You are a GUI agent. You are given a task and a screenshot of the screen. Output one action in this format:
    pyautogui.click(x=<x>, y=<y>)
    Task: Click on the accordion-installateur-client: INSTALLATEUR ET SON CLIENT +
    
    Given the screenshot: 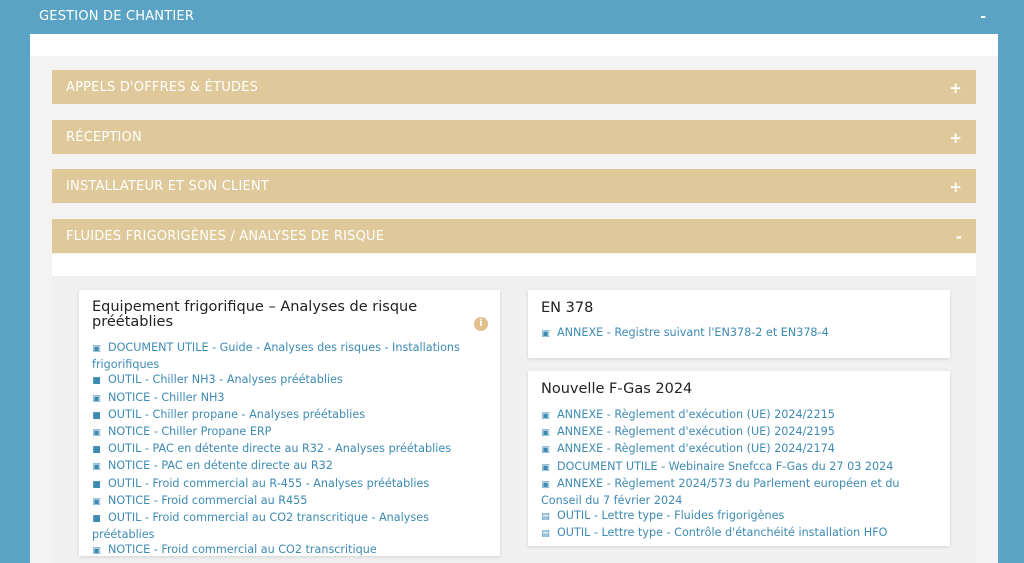 What is the action you would take?
    pyautogui.click(x=514, y=186)
    